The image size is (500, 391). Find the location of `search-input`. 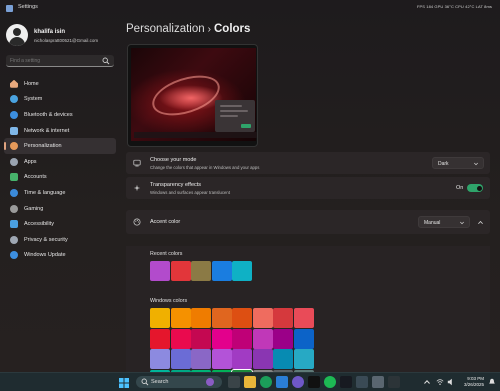

search-input is located at coordinates (55, 61).